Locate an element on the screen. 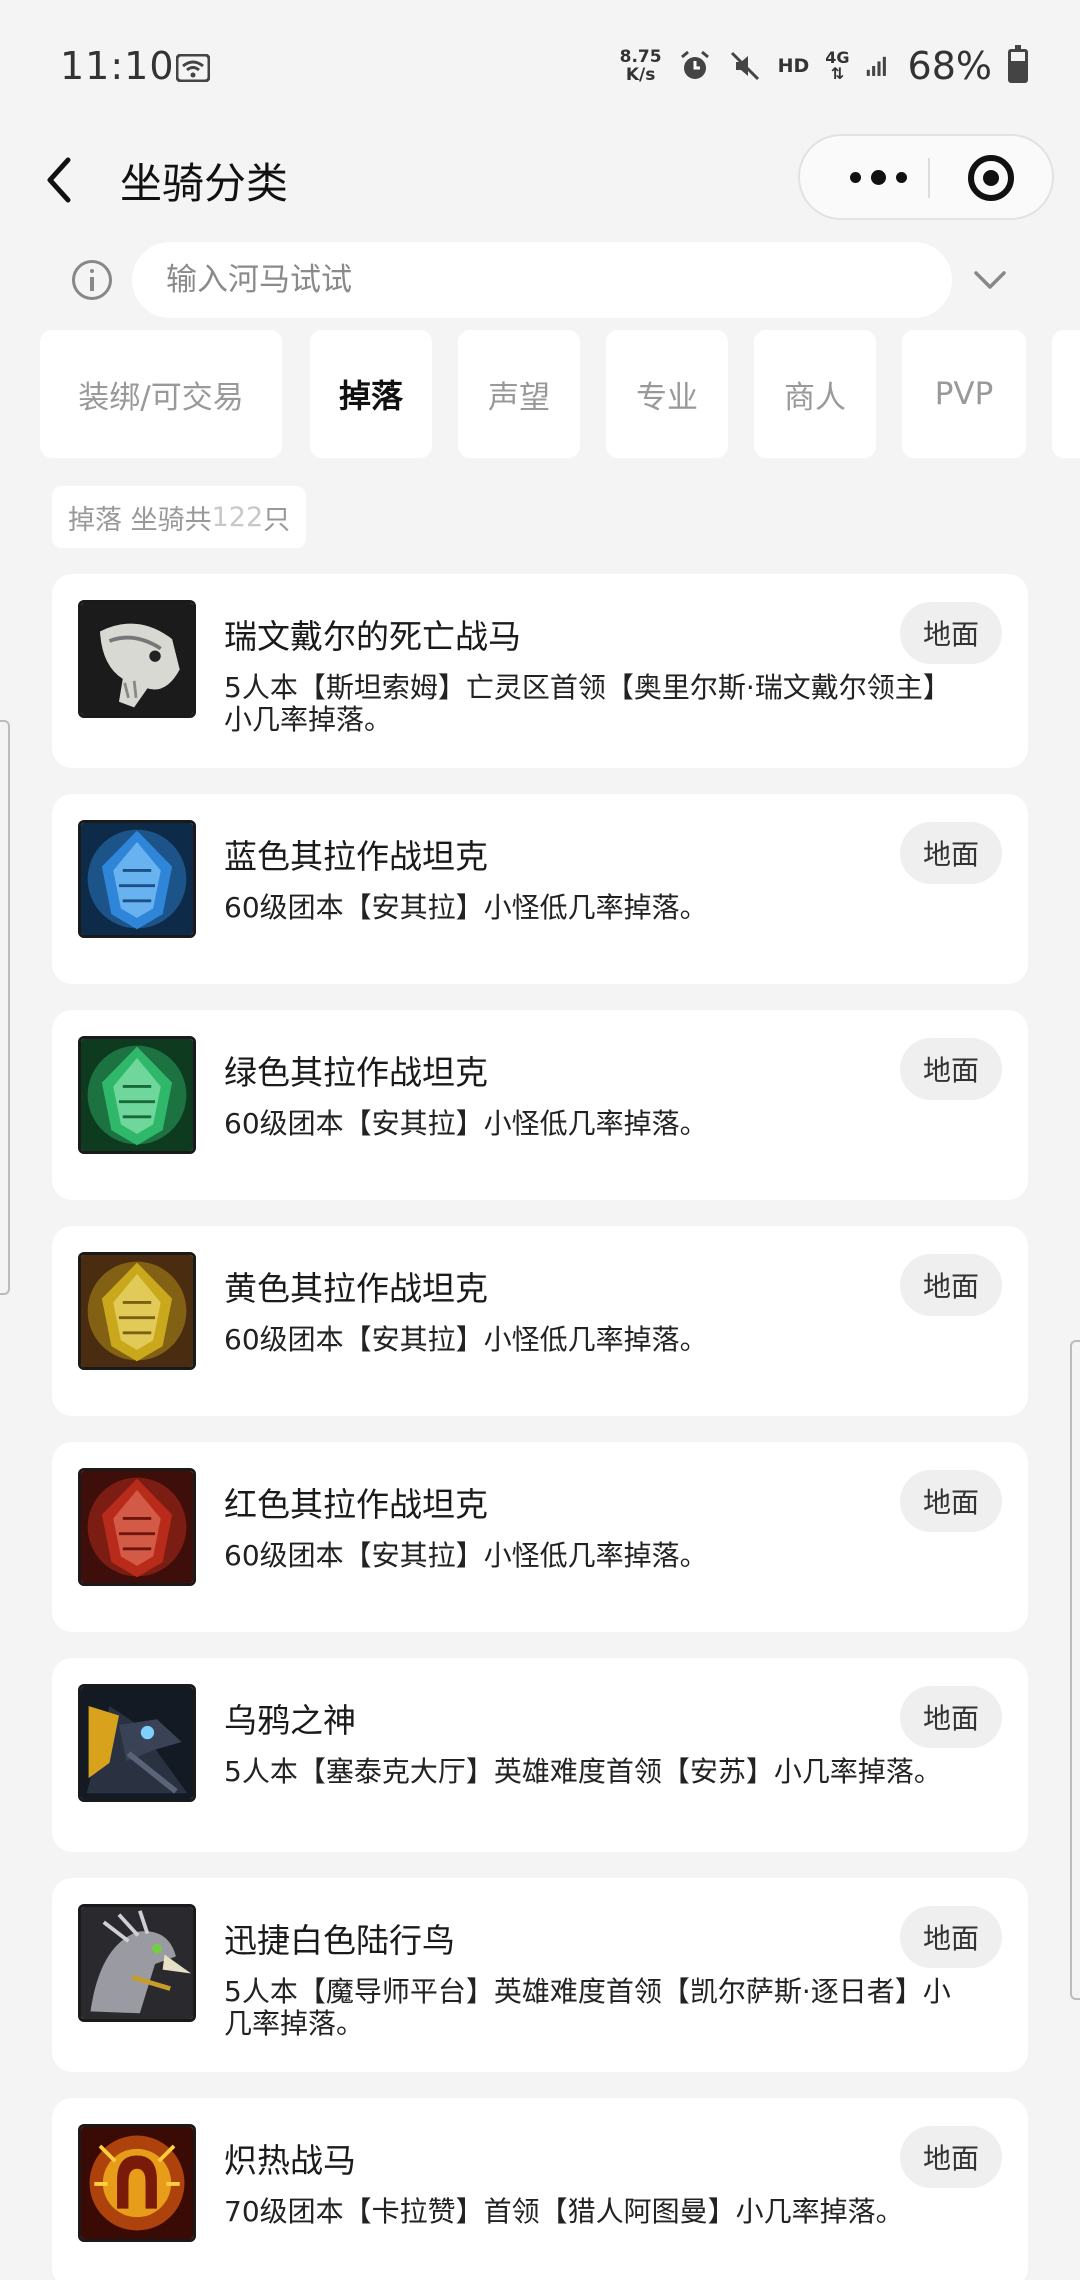 Image resolution: width=1080 pixels, height=2280 pixels. tab-label: 掉落 is located at coordinates (370, 396).